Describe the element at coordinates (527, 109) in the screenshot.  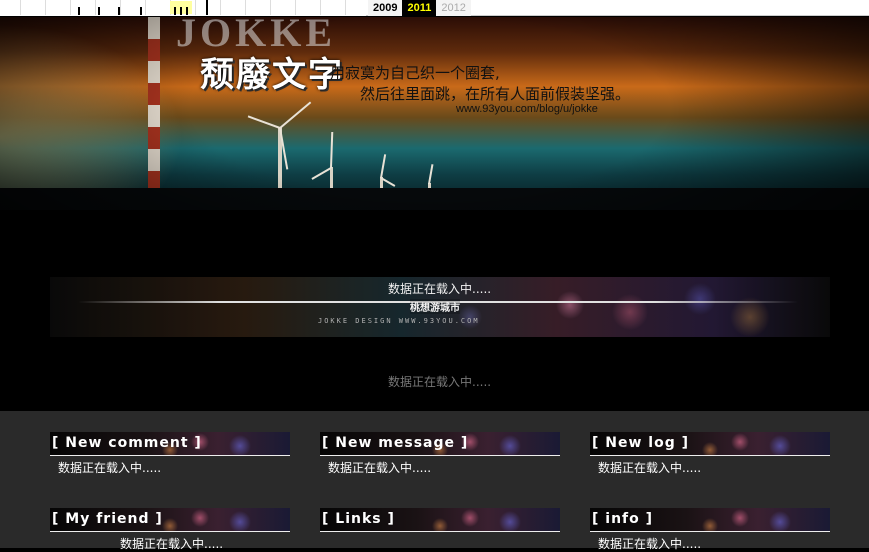
I see `poem-url: www.93you.com/blog/u/jokke` at that location.